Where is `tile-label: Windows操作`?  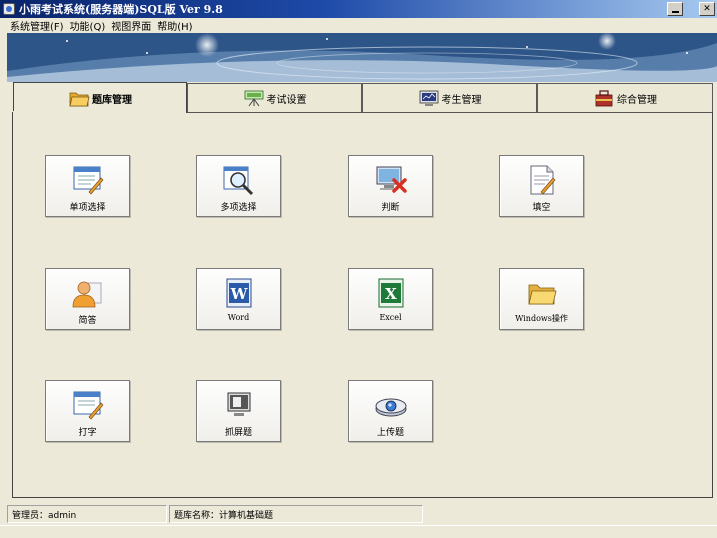 tile-label: Windows操作 is located at coordinates (541, 318).